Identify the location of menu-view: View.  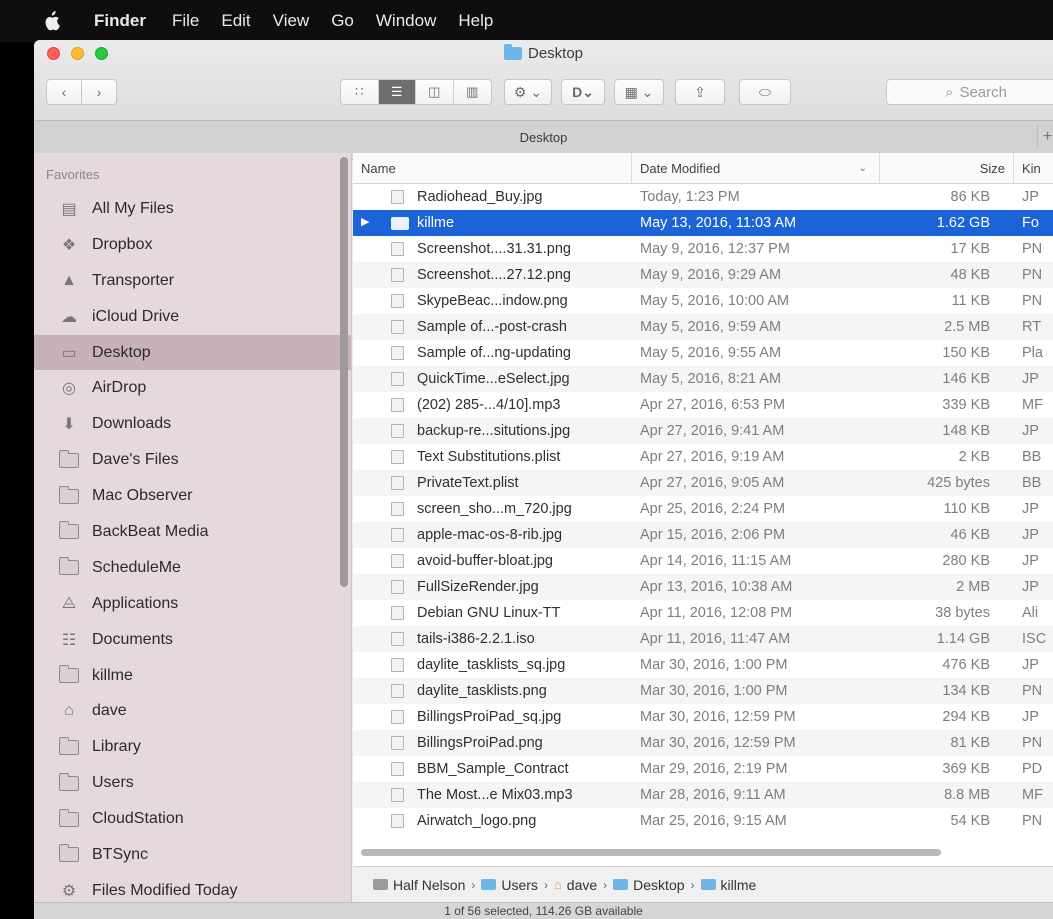
(291, 21).